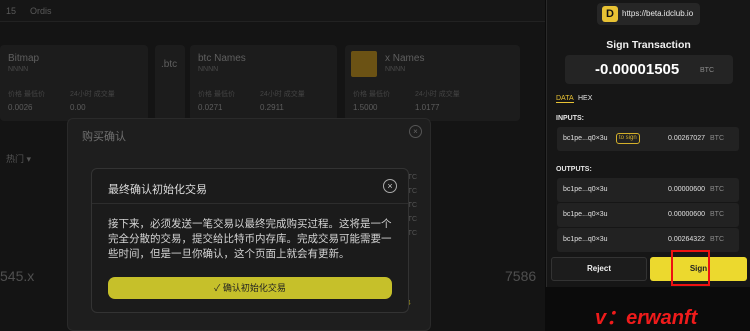 This screenshot has width=750, height=331. I want to click on site-logo-icon: D, so click(610, 14).